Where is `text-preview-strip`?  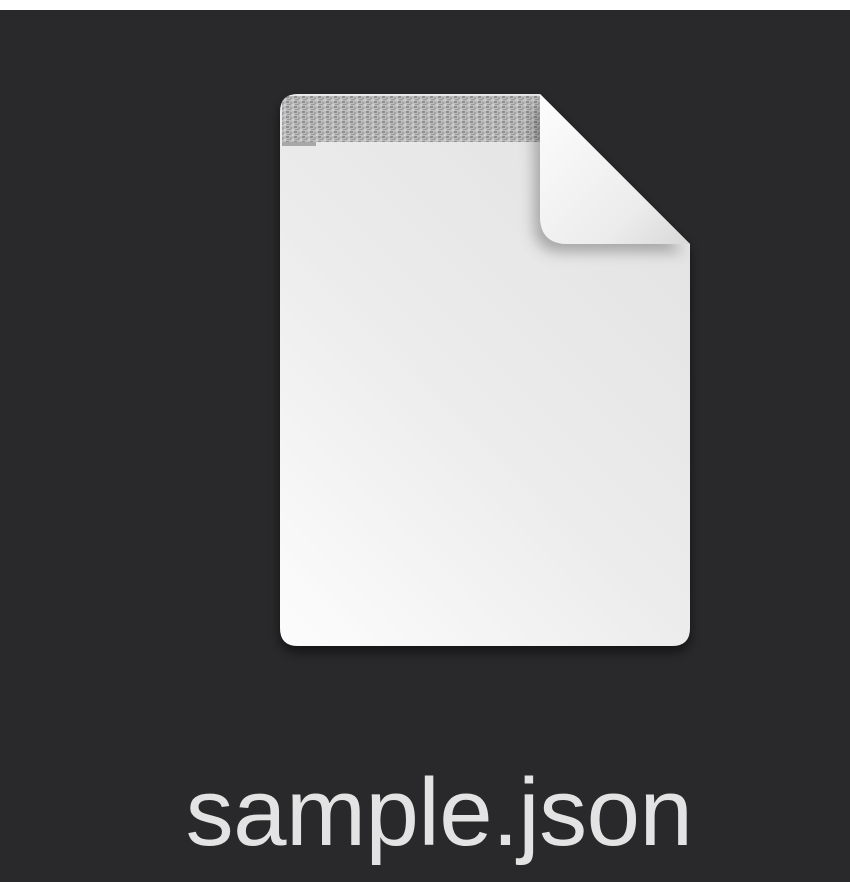
text-preview-strip is located at coordinates (413, 121).